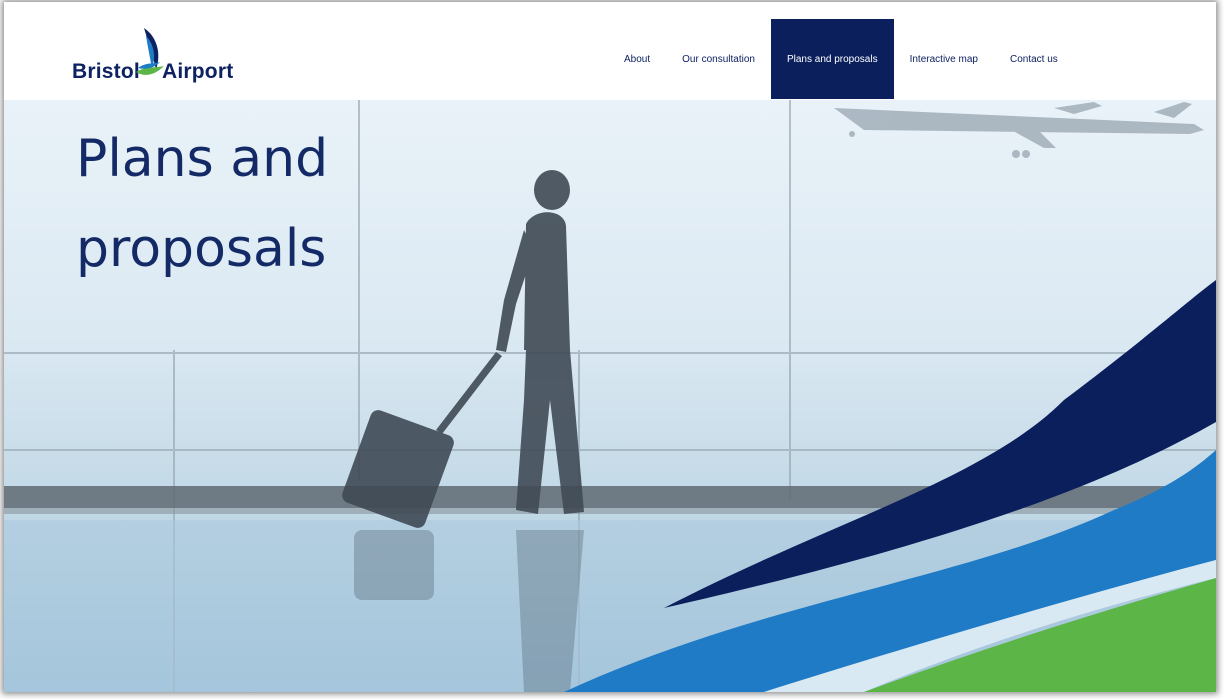  Describe the element at coordinates (1034, 59) in the screenshot. I see `nav-contact-us: Contact us` at that location.